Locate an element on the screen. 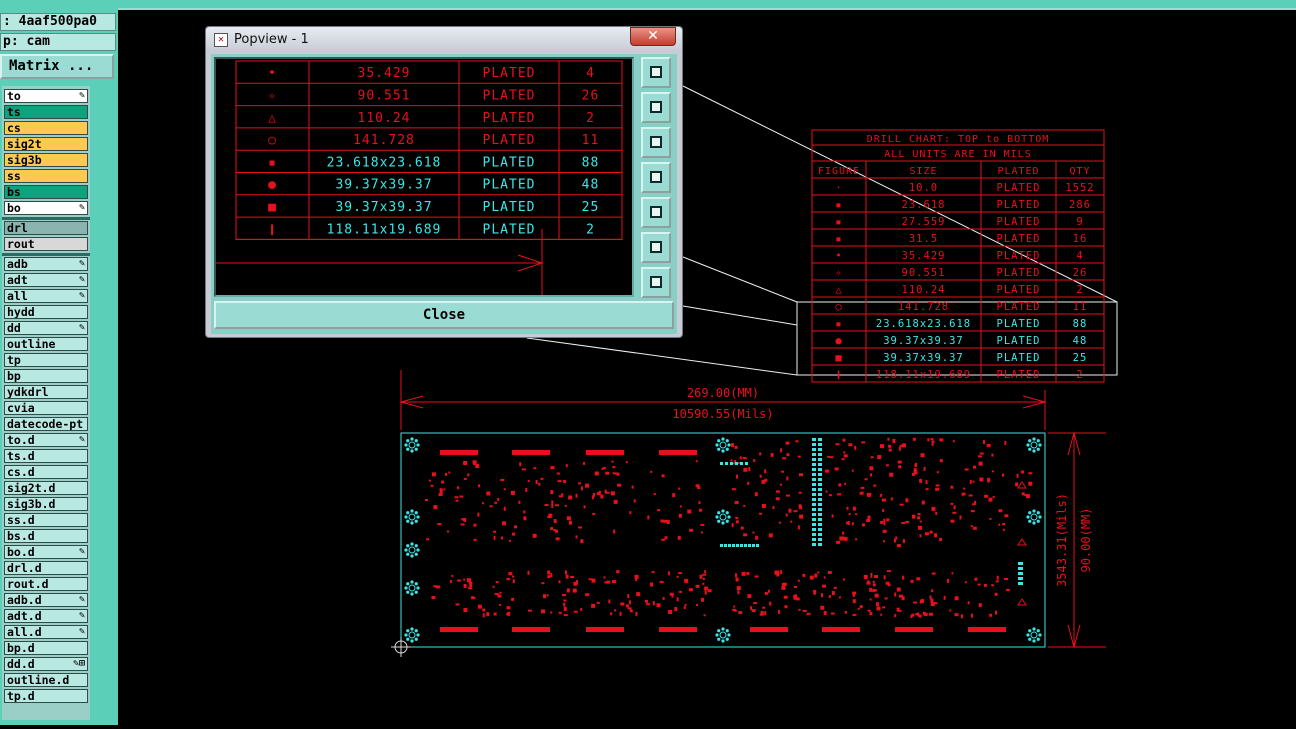  layer-row-hydd: hydd is located at coordinates (46, 312).